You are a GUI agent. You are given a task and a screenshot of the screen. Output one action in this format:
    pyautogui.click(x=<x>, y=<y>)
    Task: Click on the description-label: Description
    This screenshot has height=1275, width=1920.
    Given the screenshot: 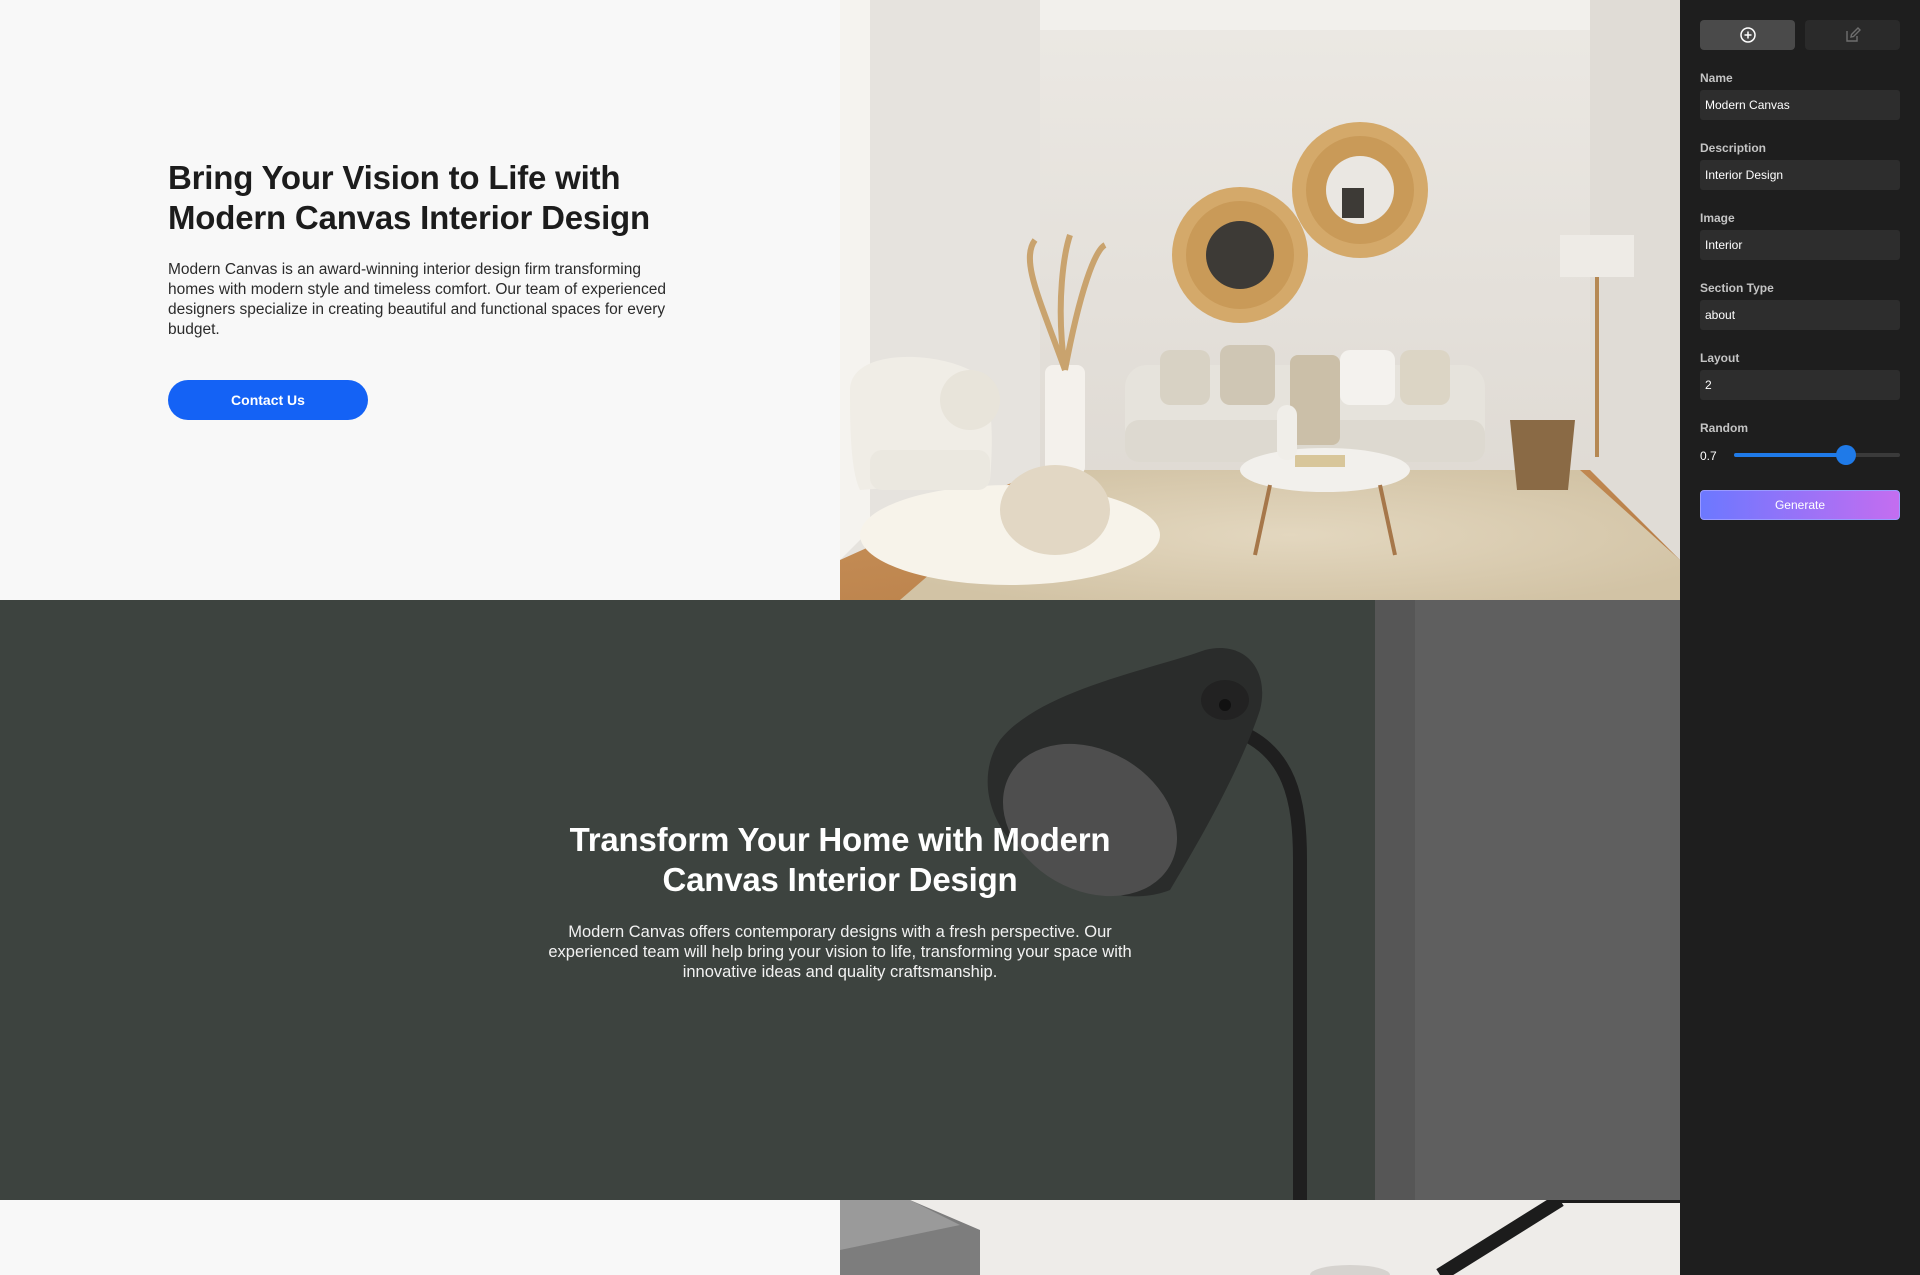 What is the action you would take?
    pyautogui.click(x=1733, y=148)
    